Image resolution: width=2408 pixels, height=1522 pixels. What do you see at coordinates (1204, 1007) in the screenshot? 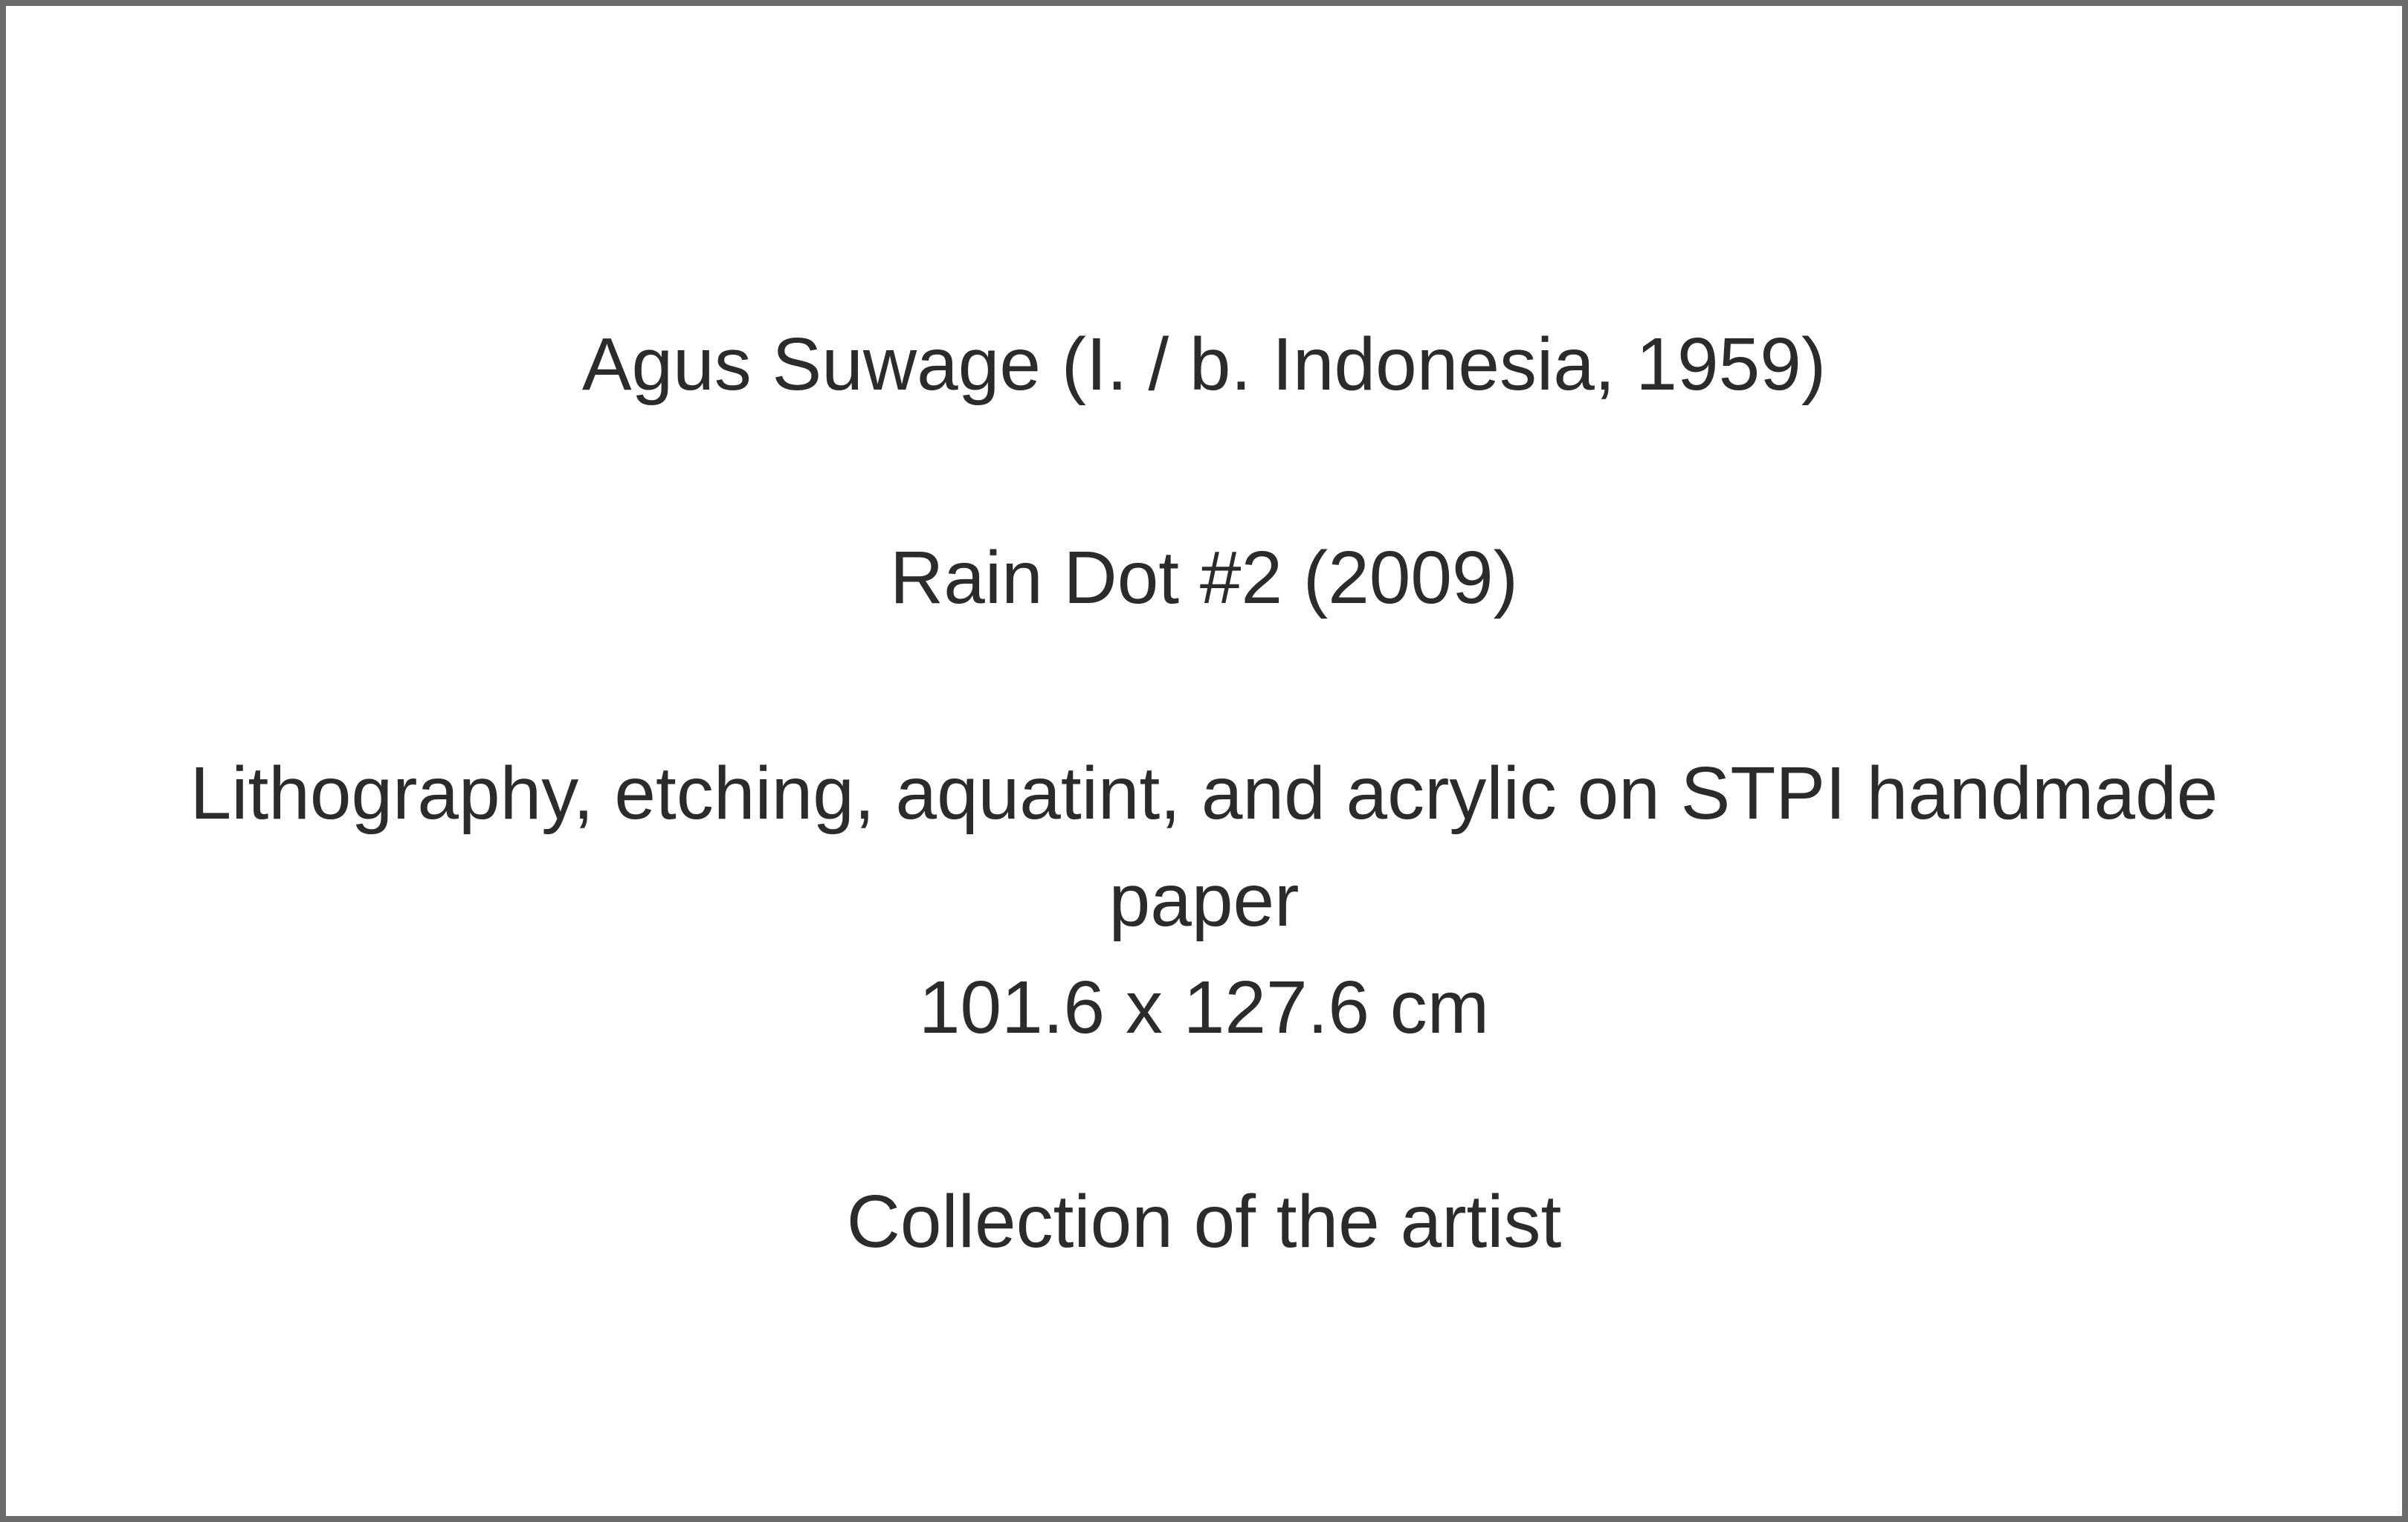
I see `dimensions-line: 101.6 x 127.6 cm` at bounding box center [1204, 1007].